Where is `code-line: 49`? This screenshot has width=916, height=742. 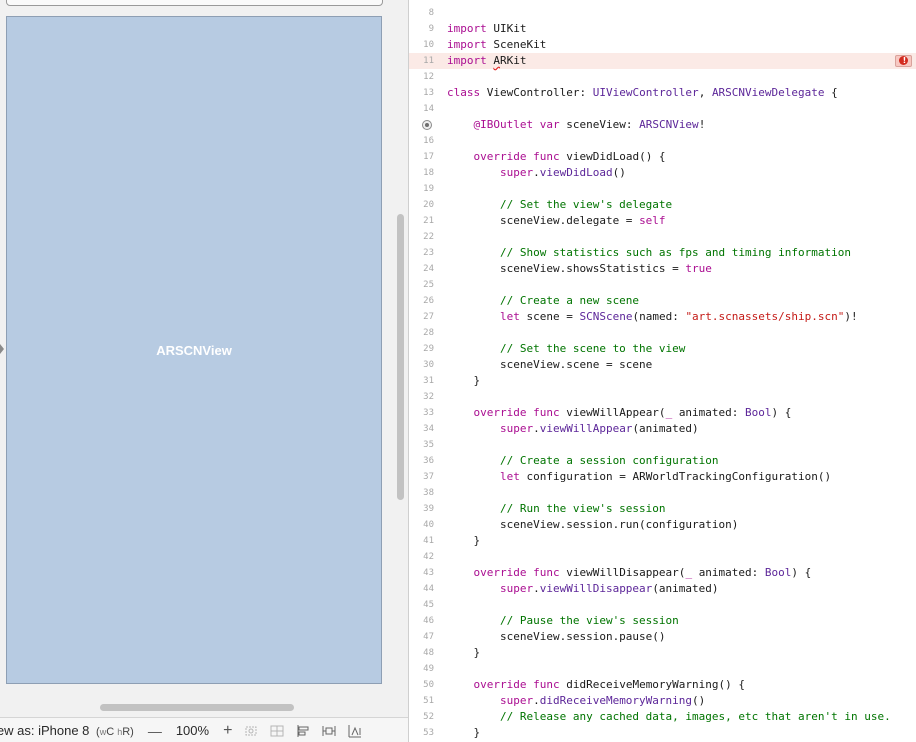
code-line: 49 is located at coordinates (662, 669).